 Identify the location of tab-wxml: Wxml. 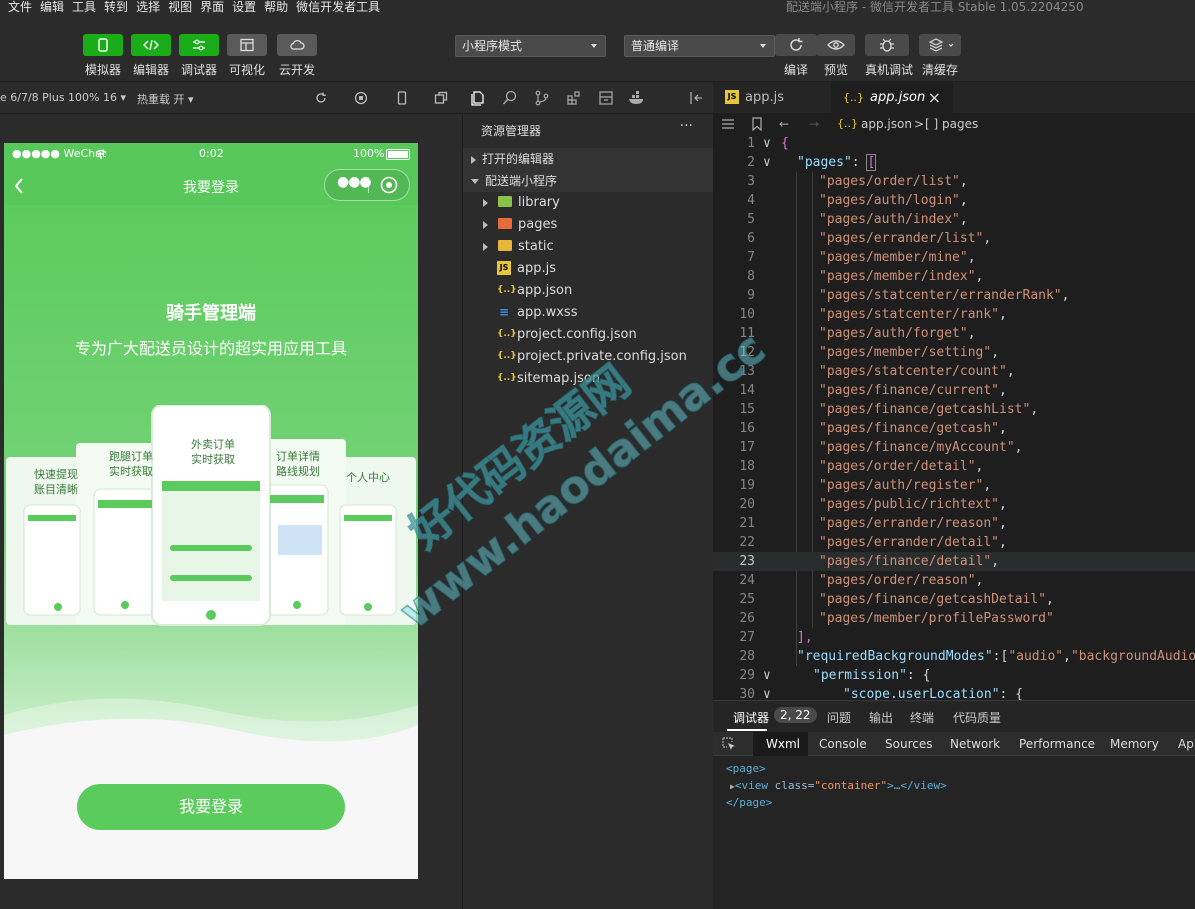
(783, 744).